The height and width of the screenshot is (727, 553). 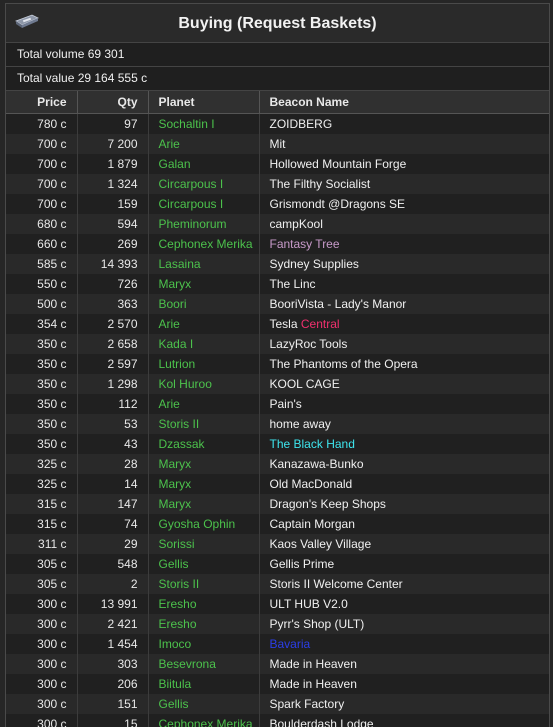 What do you see at coordinates (203, 102) in the screenshot?
I see `column-header-planet: Planet` at bounding box center [203, 102].